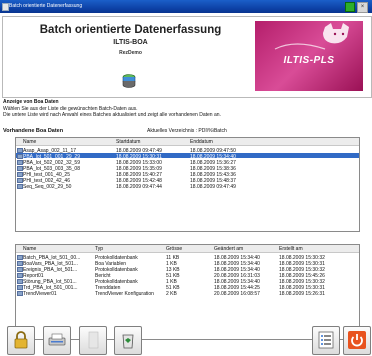 This screenshot has width=372, height=356. I want to click on cat-logo-icon, so click(311, 36).